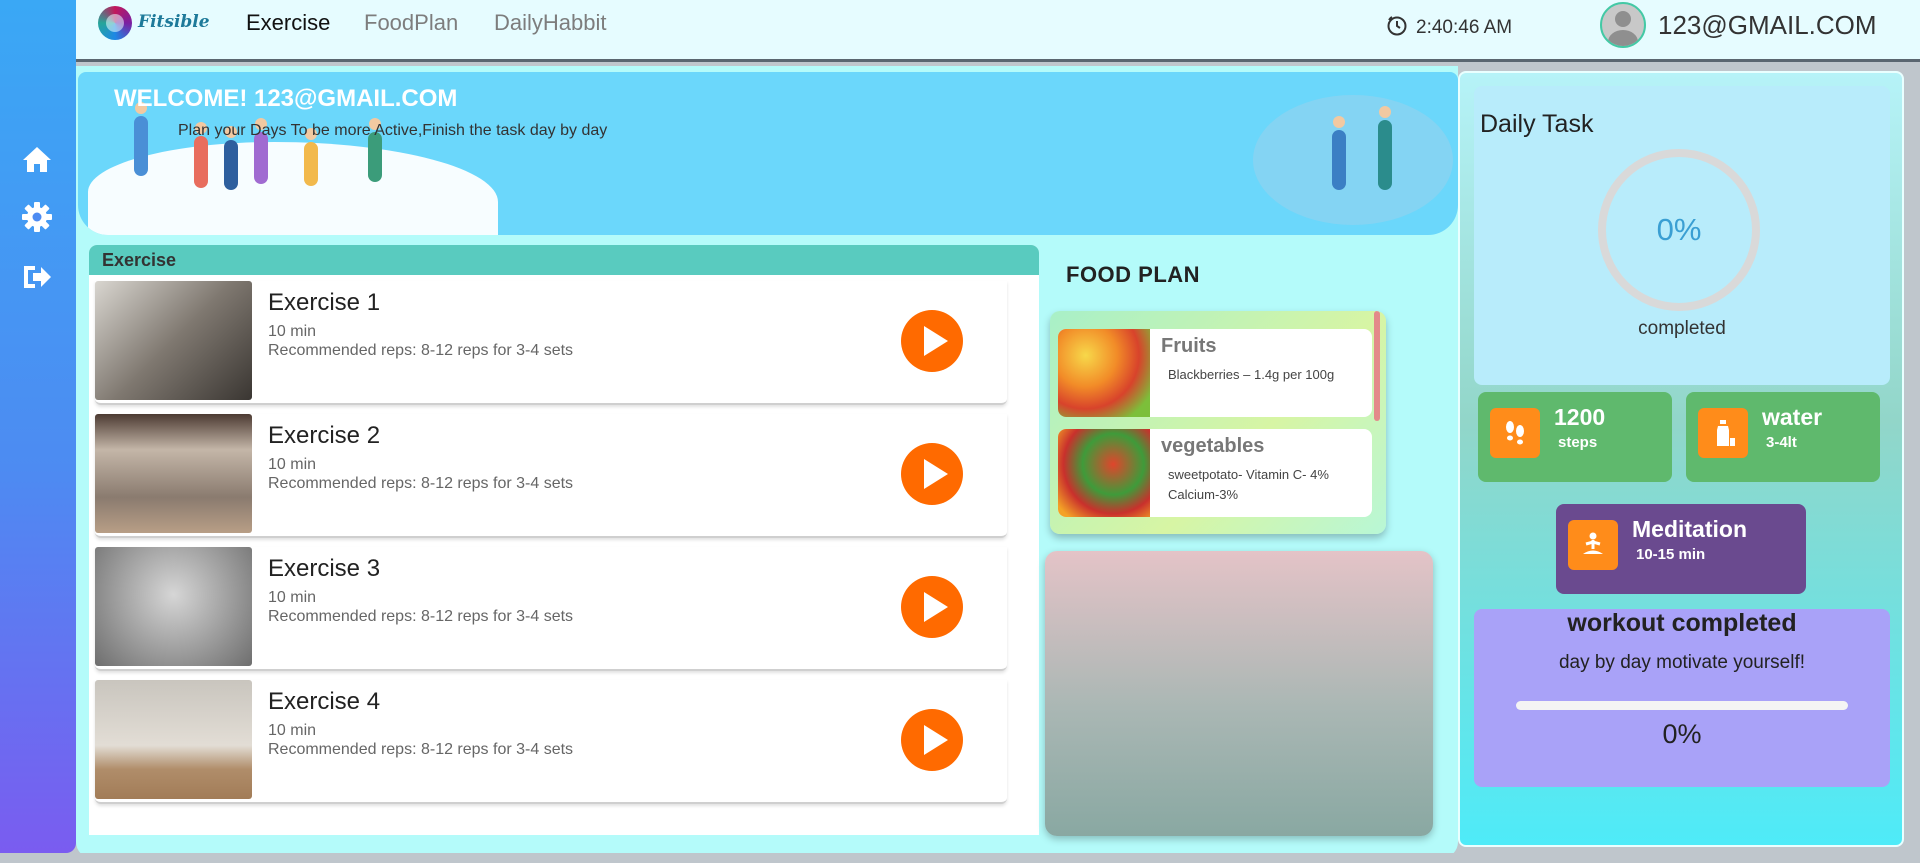  What do you see at coordinates (960, 858) in the screenshot?
I see `bottom-strip` at bounding box center [960, 858].